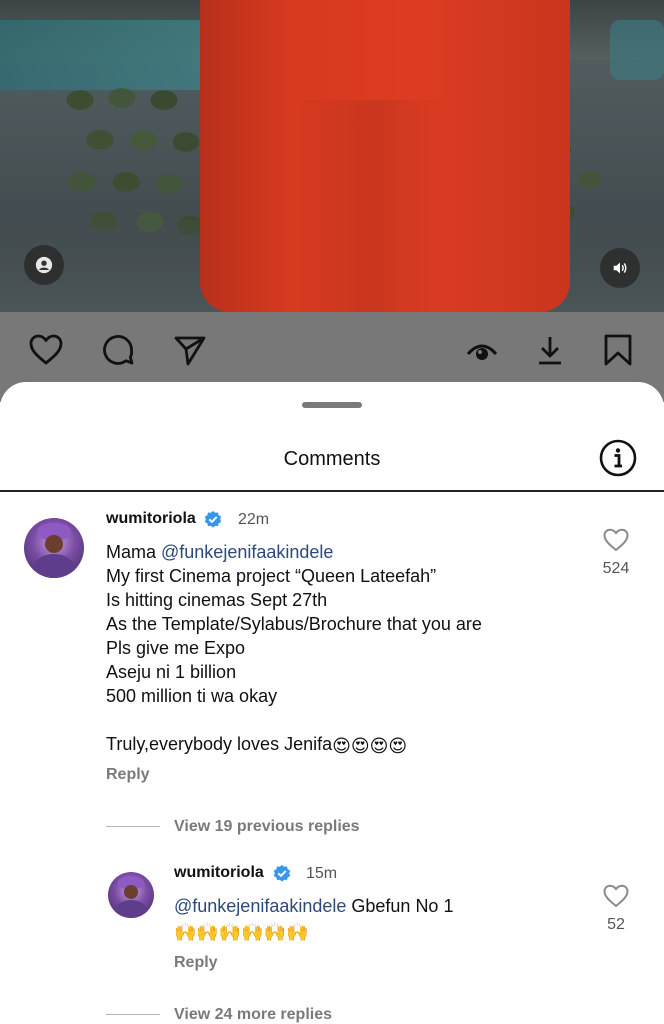 The image size is (664, 1024). Describe the element at coordinates (151, 519) in the screenshot. I see `comment-username: wumitoriola` at that location.